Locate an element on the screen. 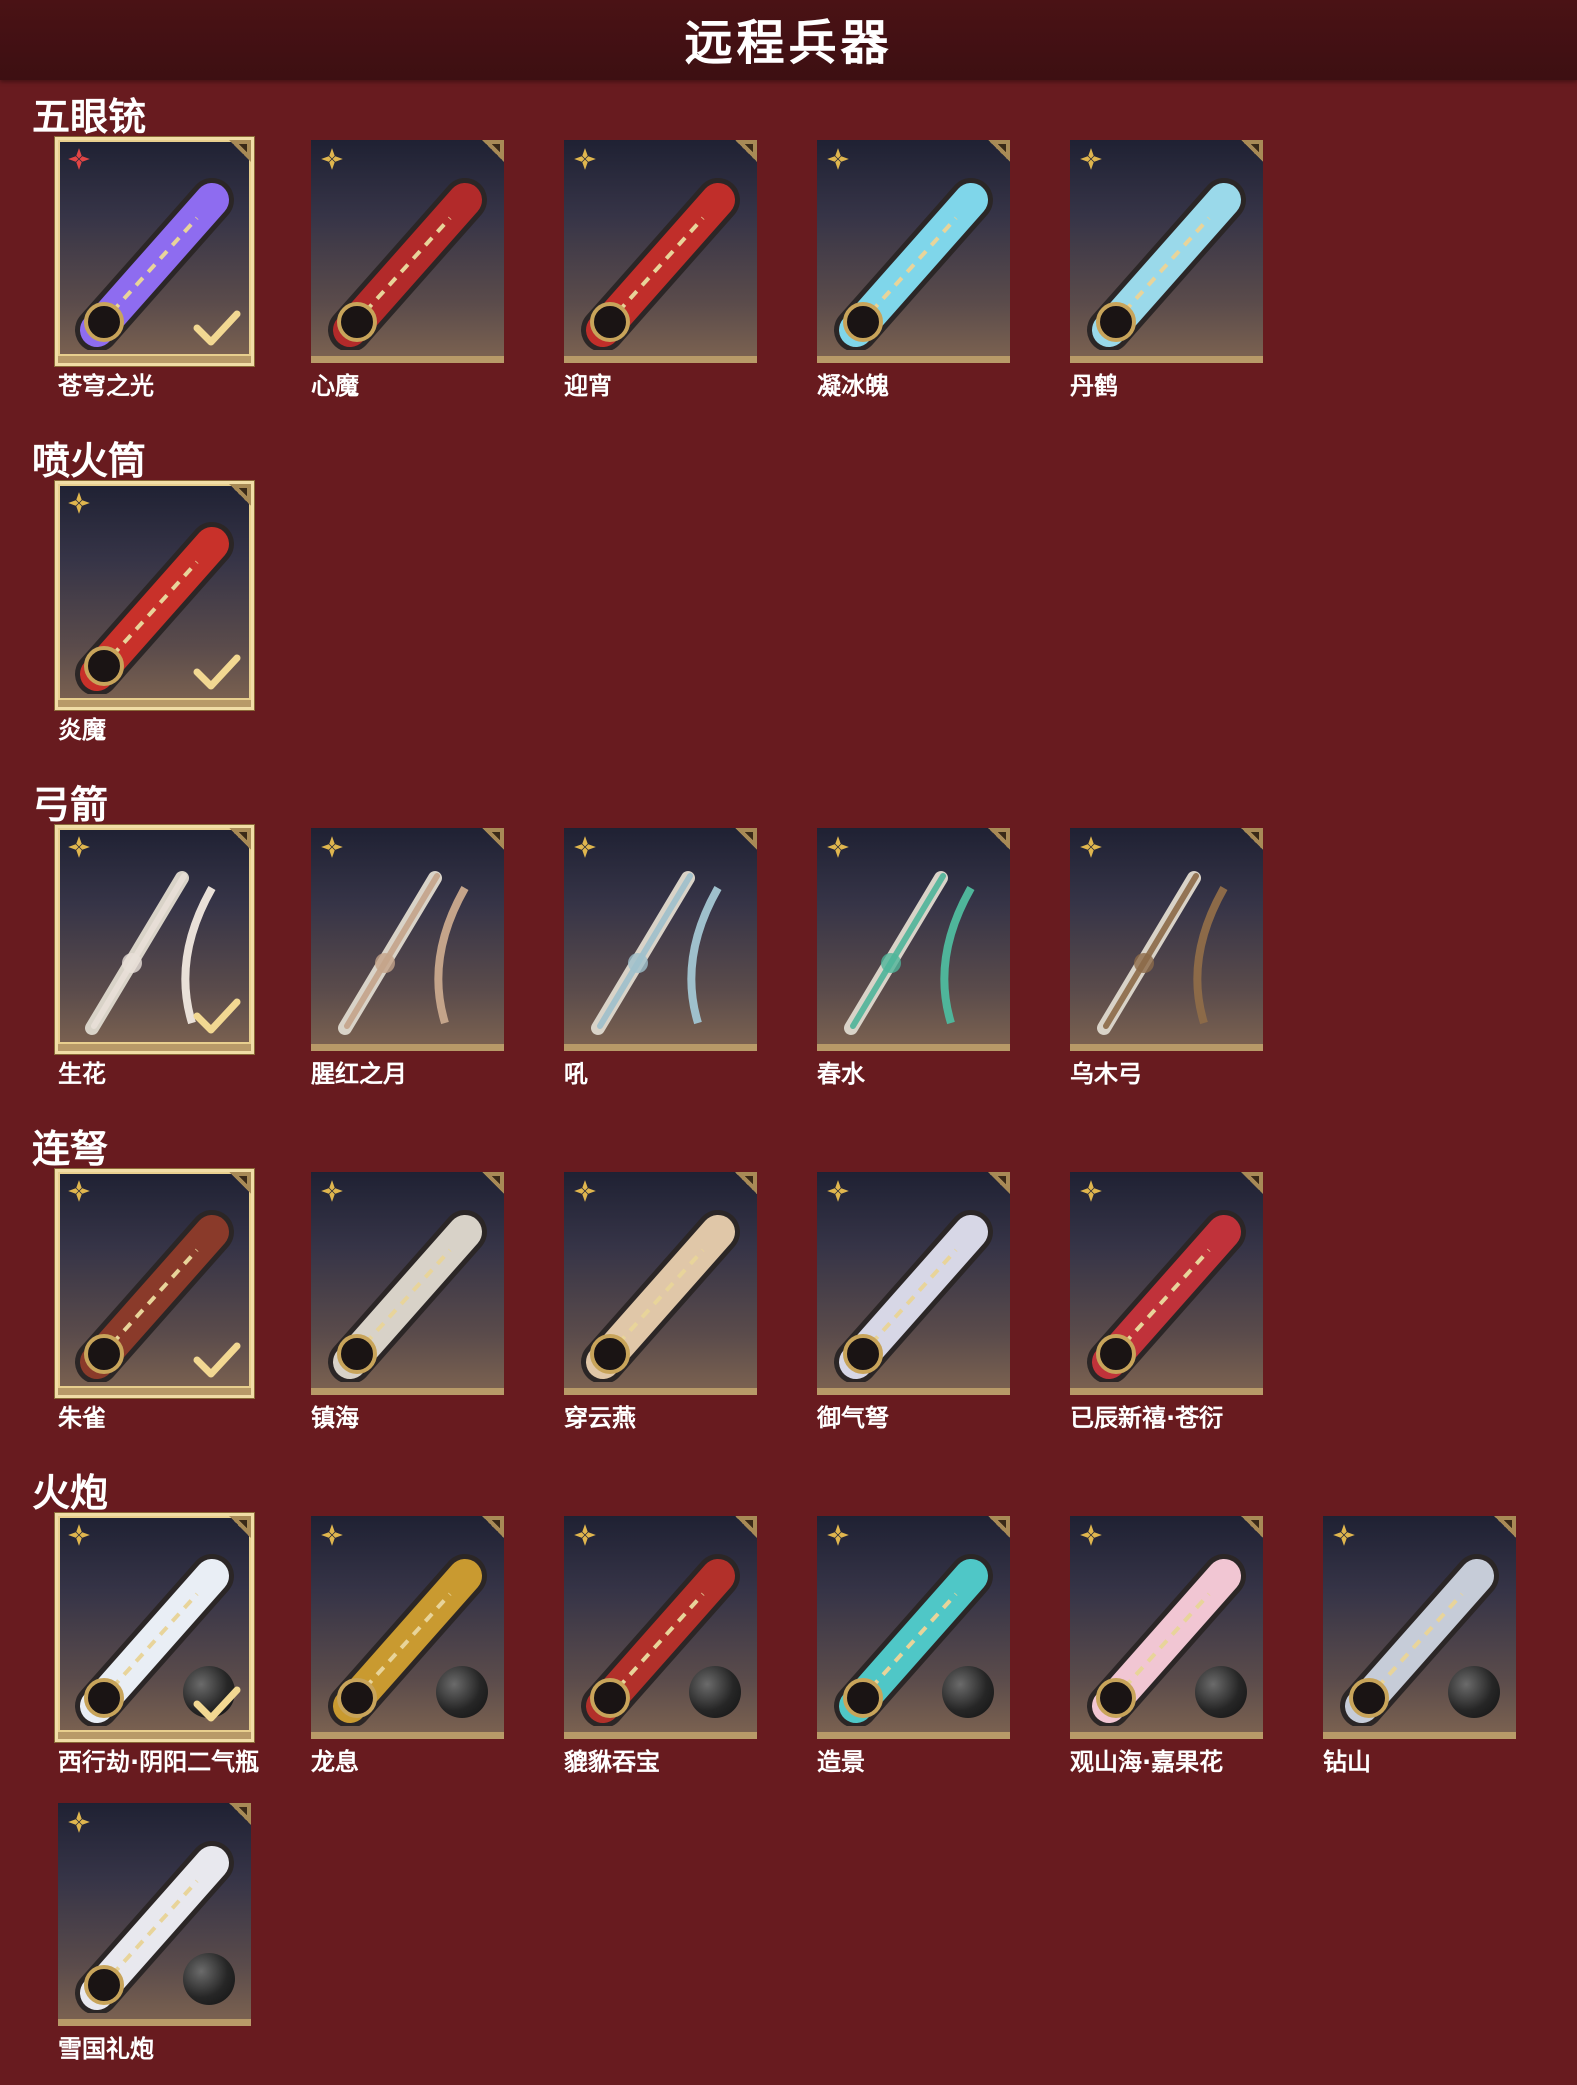  weapon-card: 生花 is located at coordinates (154, 956).